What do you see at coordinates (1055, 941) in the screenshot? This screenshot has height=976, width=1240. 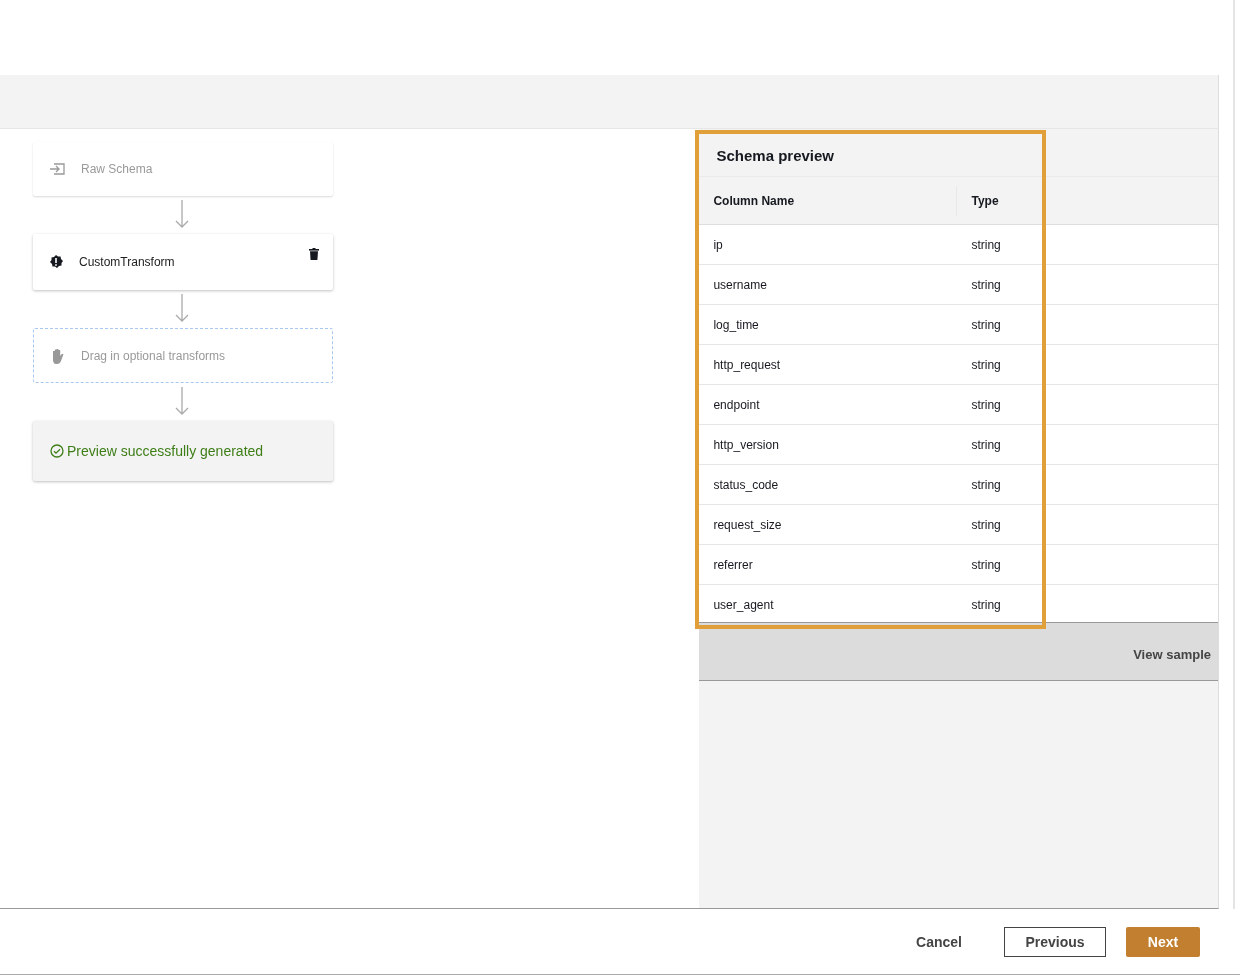 I see `previous-button: Previous` at bounding box center [1055, 941].